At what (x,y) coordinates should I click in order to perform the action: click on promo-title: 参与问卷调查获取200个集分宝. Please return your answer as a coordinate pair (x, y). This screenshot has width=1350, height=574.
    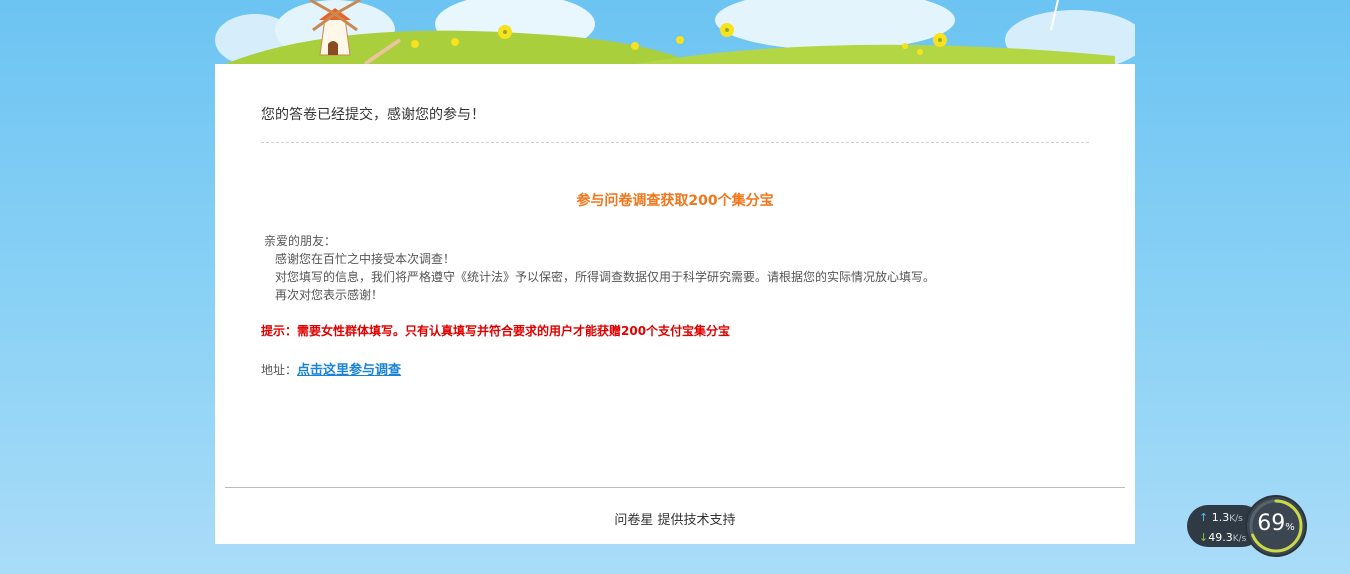
    Looking at the image, I should click on (675, 201).